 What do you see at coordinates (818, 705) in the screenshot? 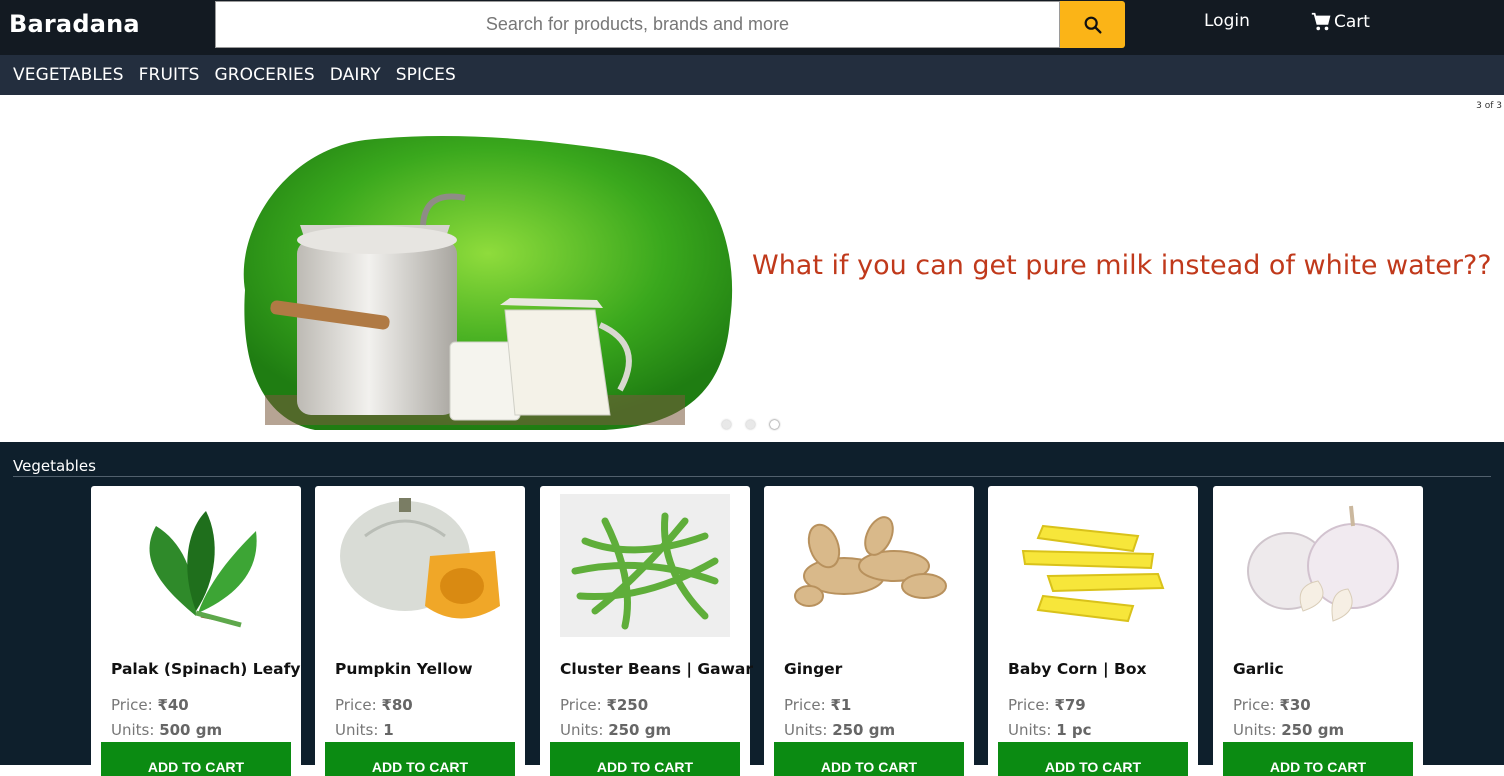
I see `product-price: Price: ₹1` at bounding box center [818, 705].